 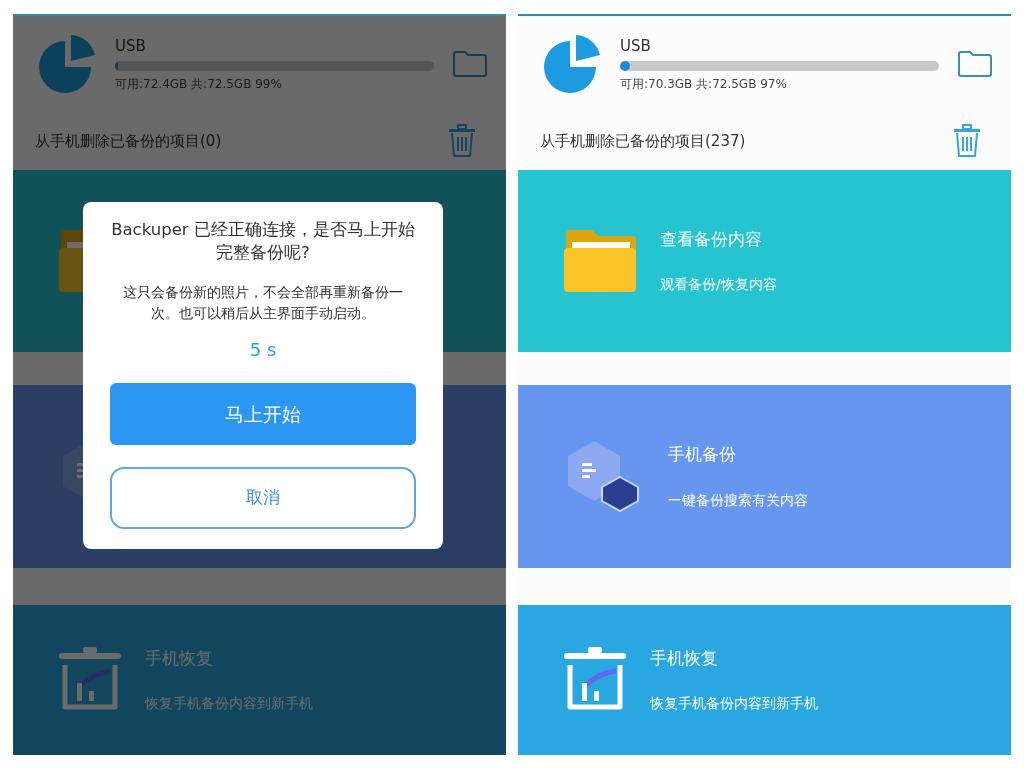 What do you see at coordinates (702, 455) in the screenshot?
I see `card-title: 手机备份` at bounding box center [702, 455].